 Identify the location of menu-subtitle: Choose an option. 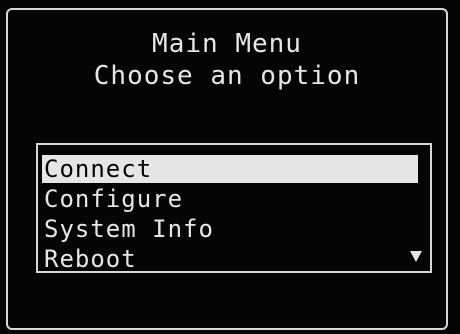
(227, 76).